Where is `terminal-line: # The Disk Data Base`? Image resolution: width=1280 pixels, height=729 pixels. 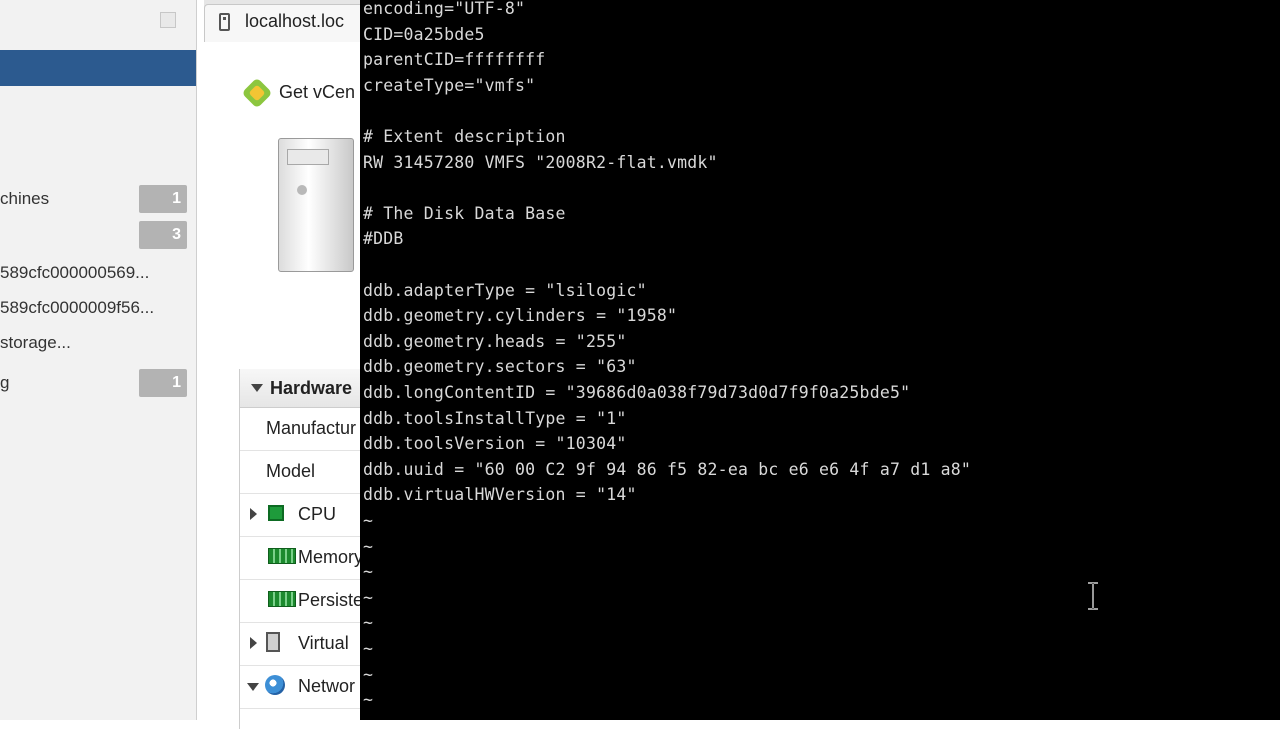
terminal-line: # The Disk Data Base is located at coordinates (464, 213).